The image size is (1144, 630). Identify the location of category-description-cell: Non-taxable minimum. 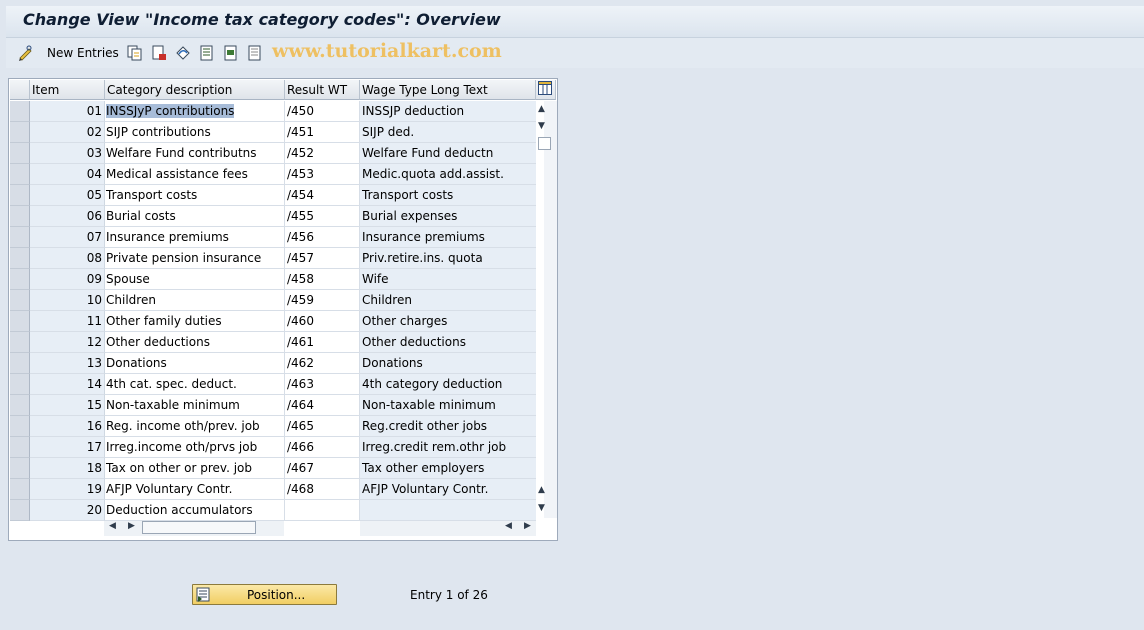
(195, 405).